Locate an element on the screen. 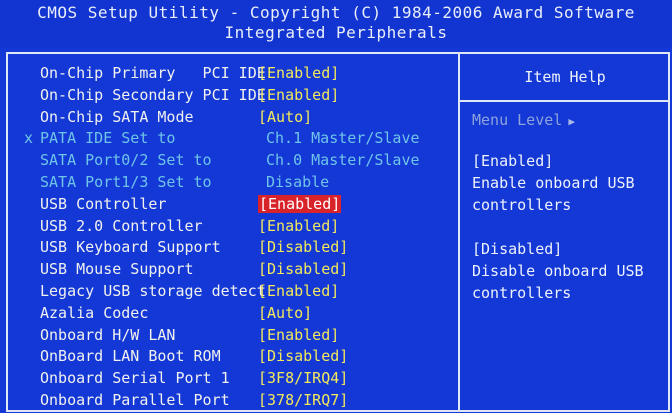  setting-row: On-Chip Primary PCI IDE [Enabled] is located at coordinates (239, 75).